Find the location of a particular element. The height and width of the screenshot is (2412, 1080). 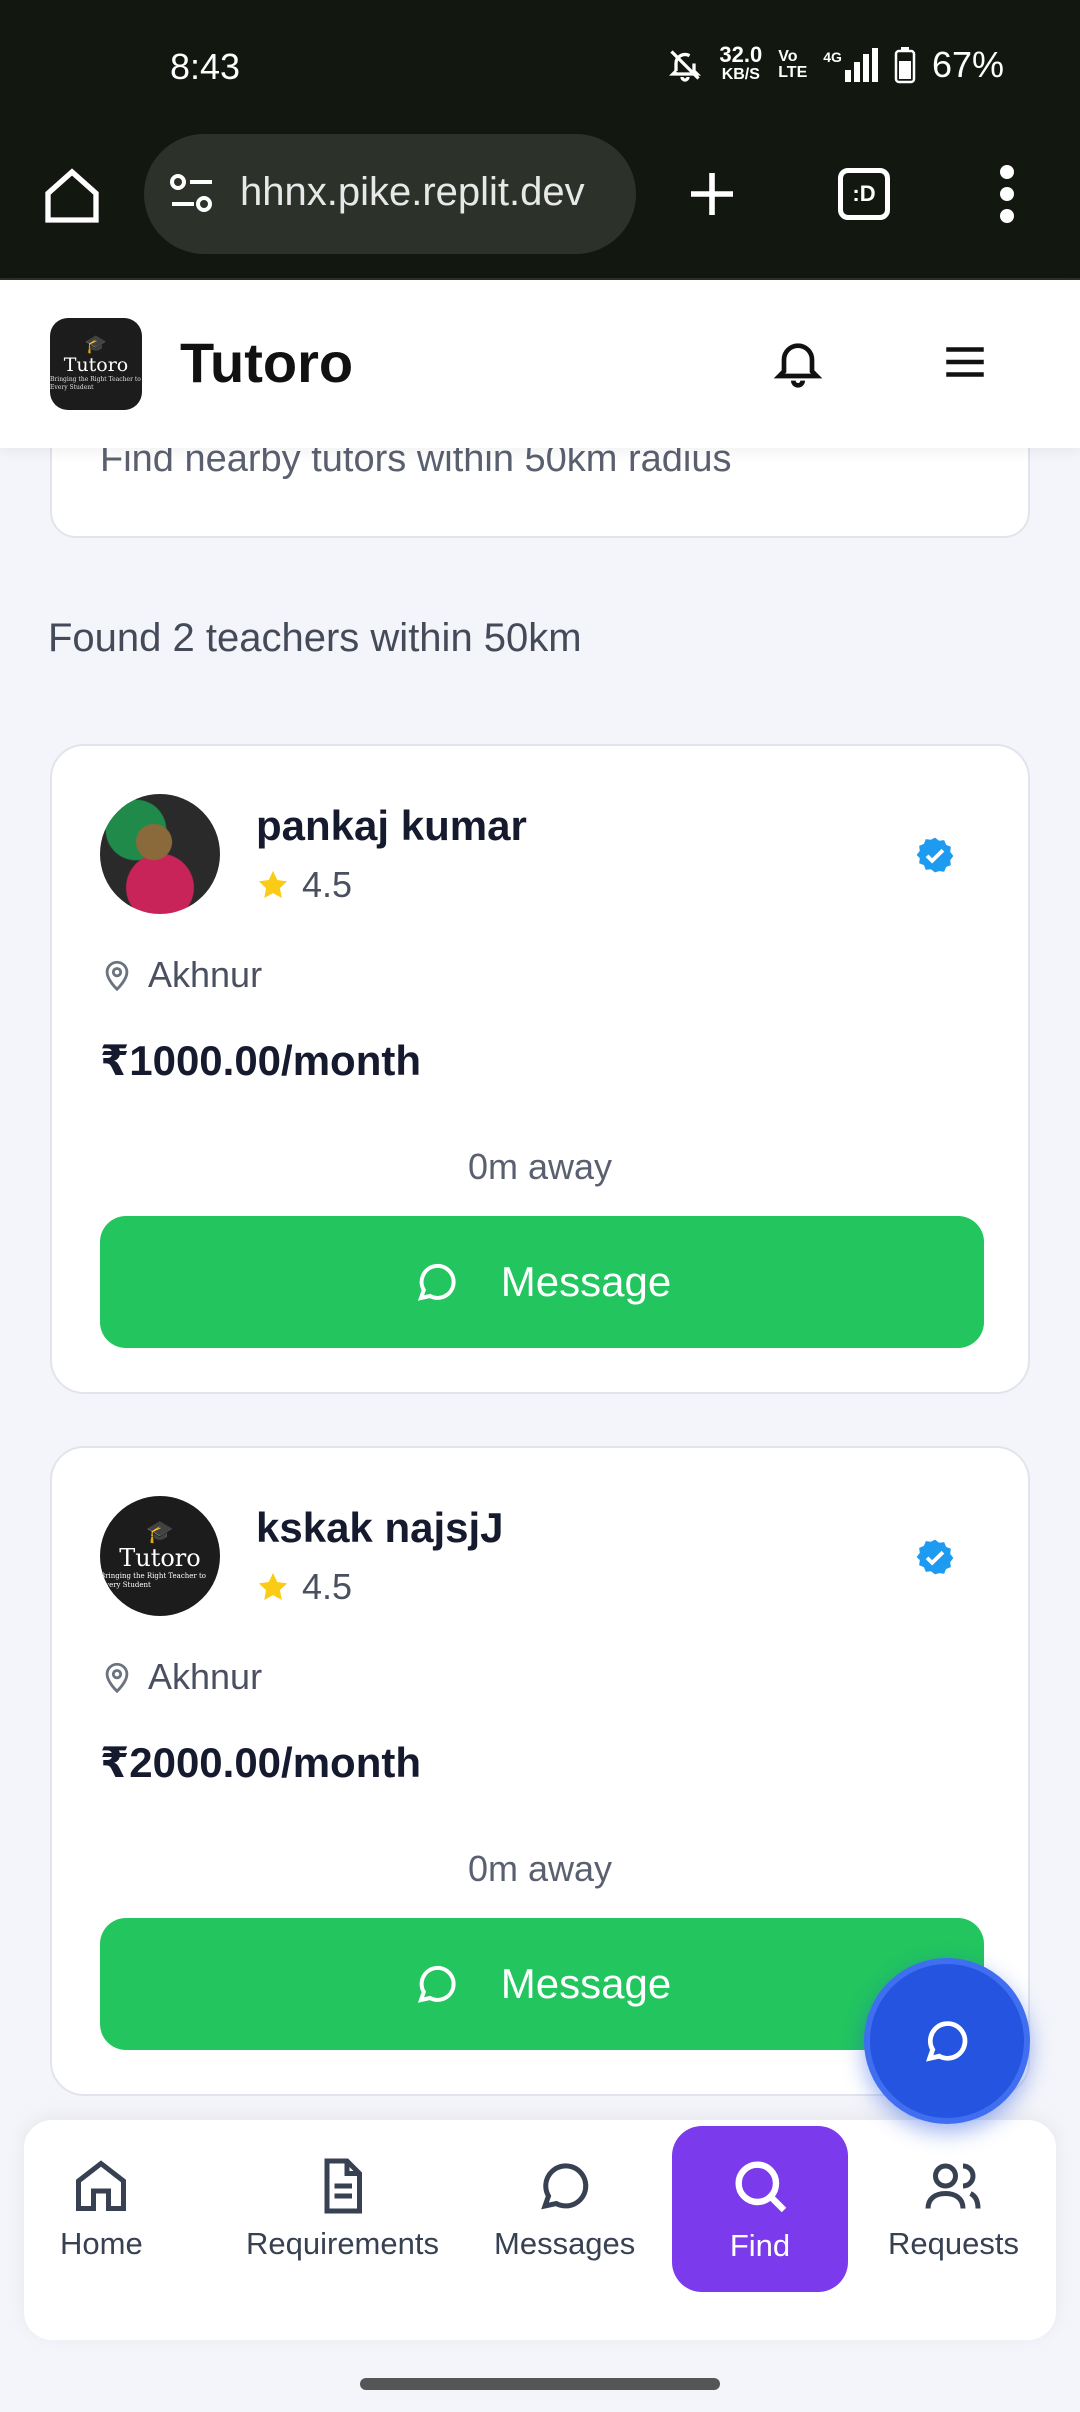

more-options-icon is located at coordinates (1007, 194).